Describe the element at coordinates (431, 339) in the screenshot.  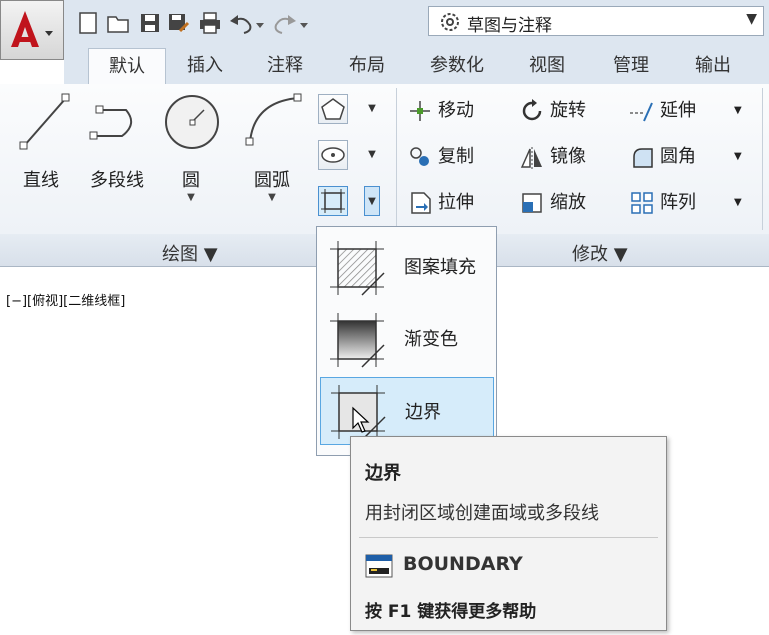
I see `menu-item-gradient-label: 渐变色` at that location.